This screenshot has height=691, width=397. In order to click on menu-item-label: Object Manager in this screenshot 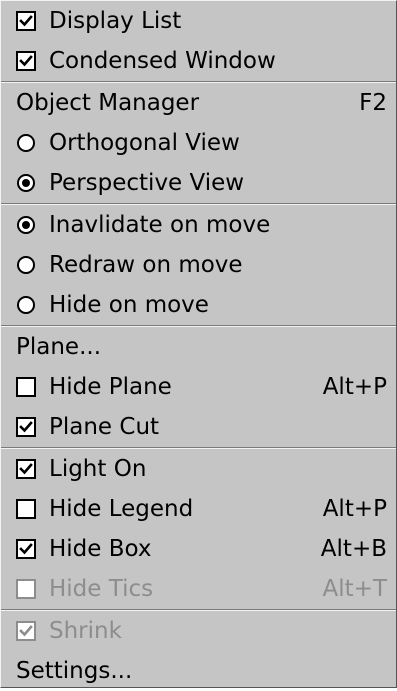, I will do `click(108, 103)`.